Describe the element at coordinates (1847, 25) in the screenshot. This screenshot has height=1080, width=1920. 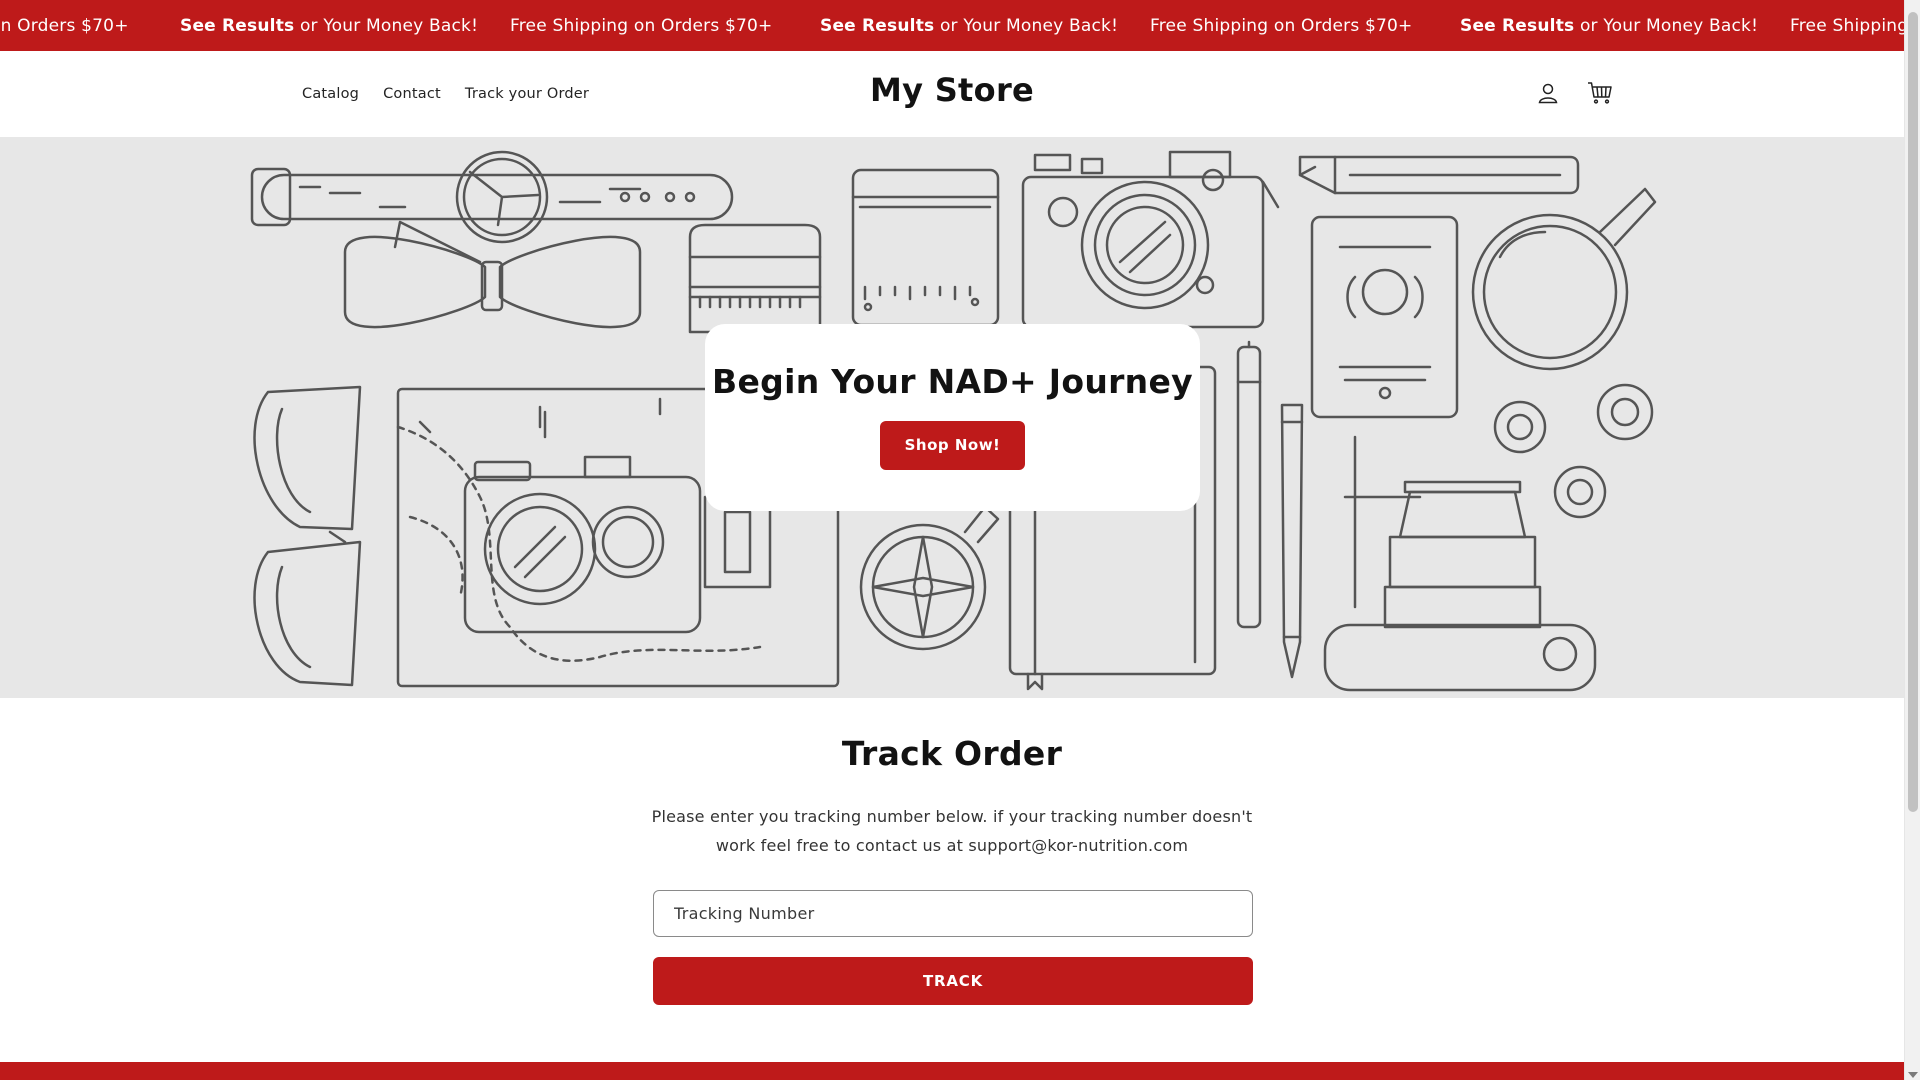
I see `announcement-item: Free Shipping` at that location.